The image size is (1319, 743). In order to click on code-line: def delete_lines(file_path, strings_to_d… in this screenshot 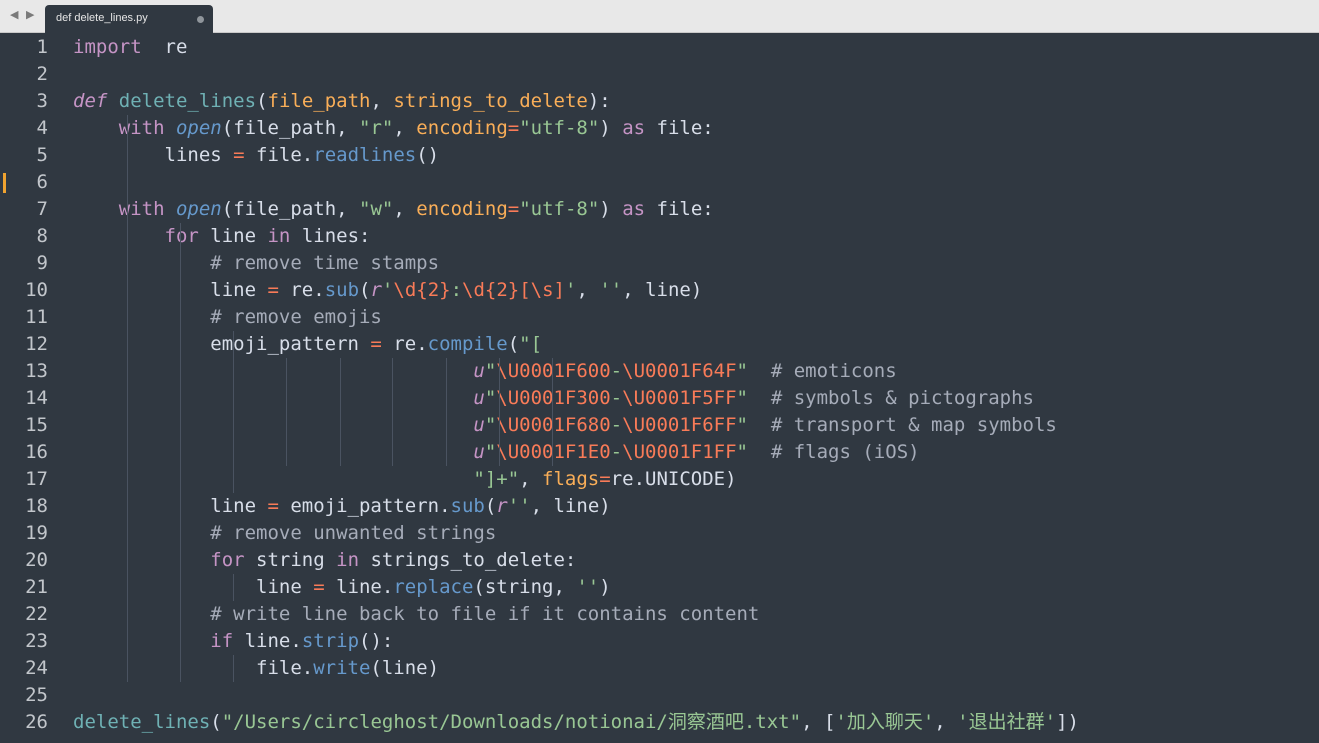, I will do `click(342, 101)`.